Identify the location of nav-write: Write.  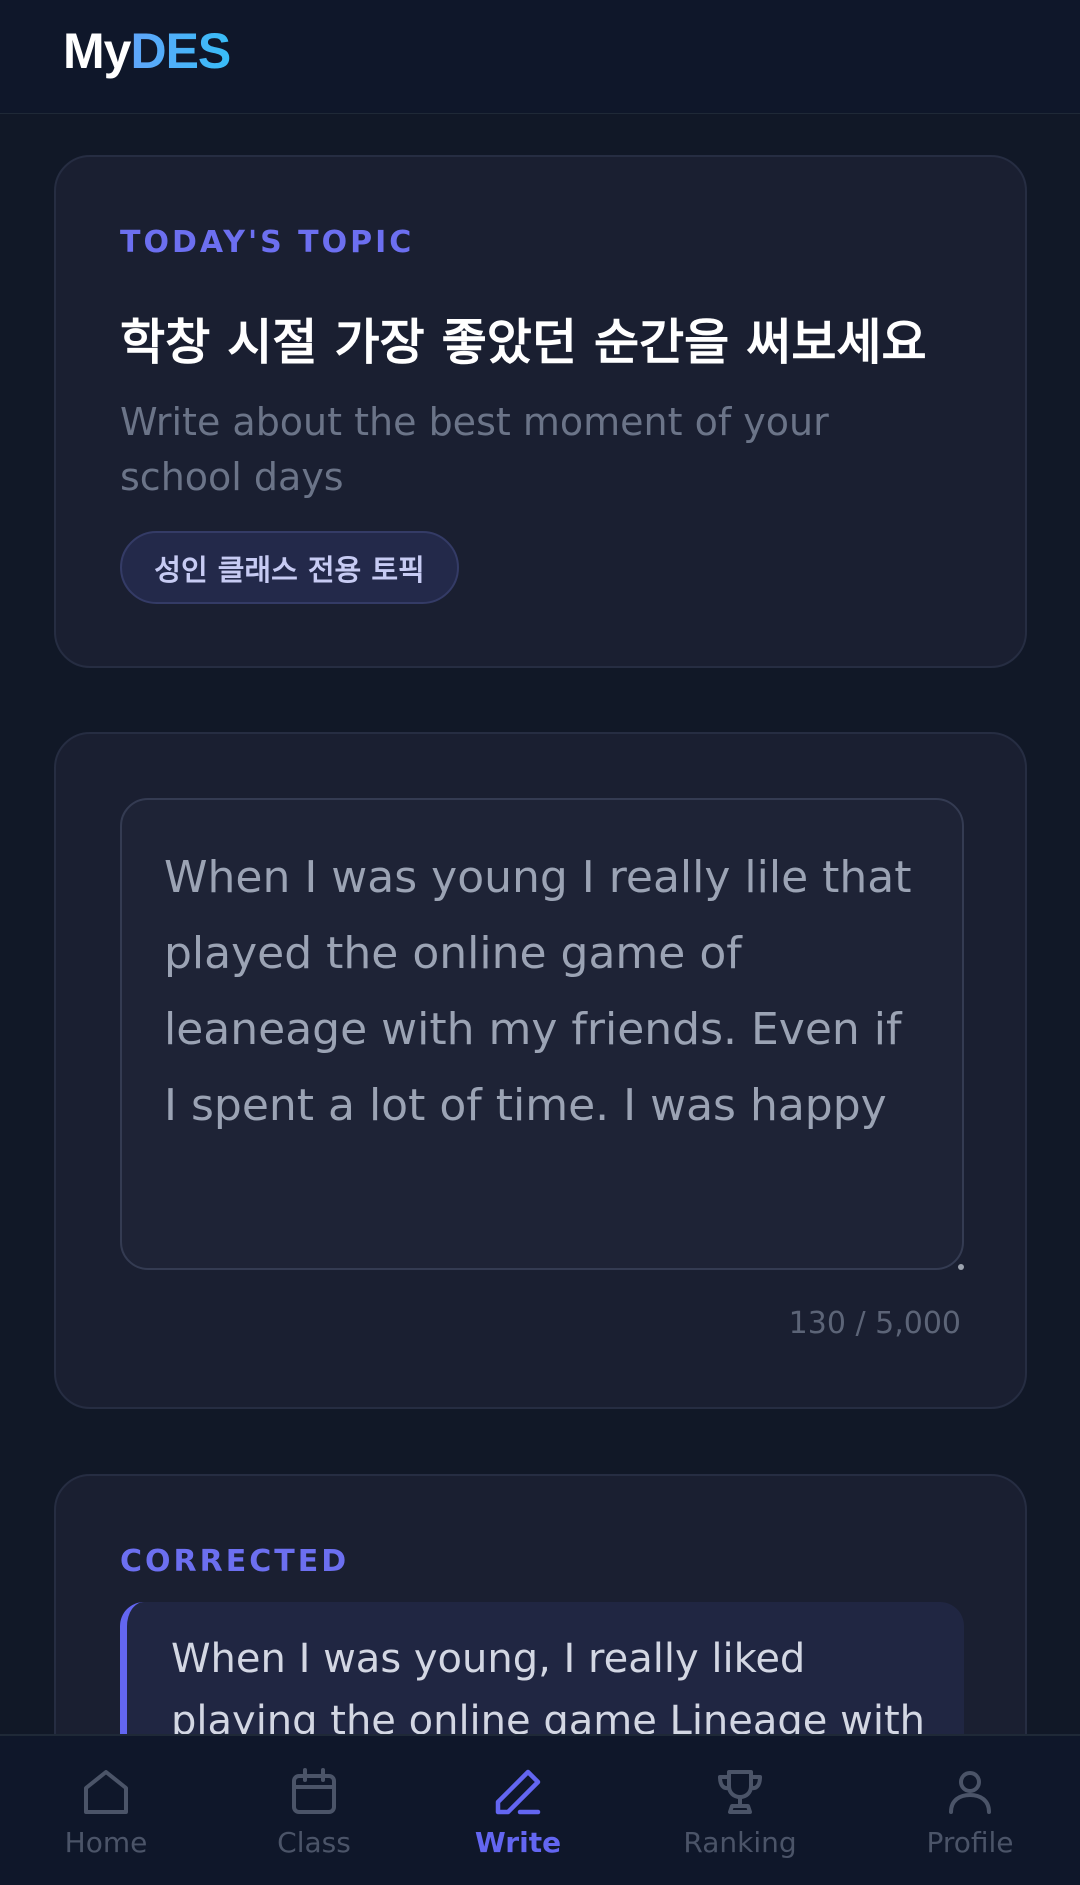
(518, 1810).